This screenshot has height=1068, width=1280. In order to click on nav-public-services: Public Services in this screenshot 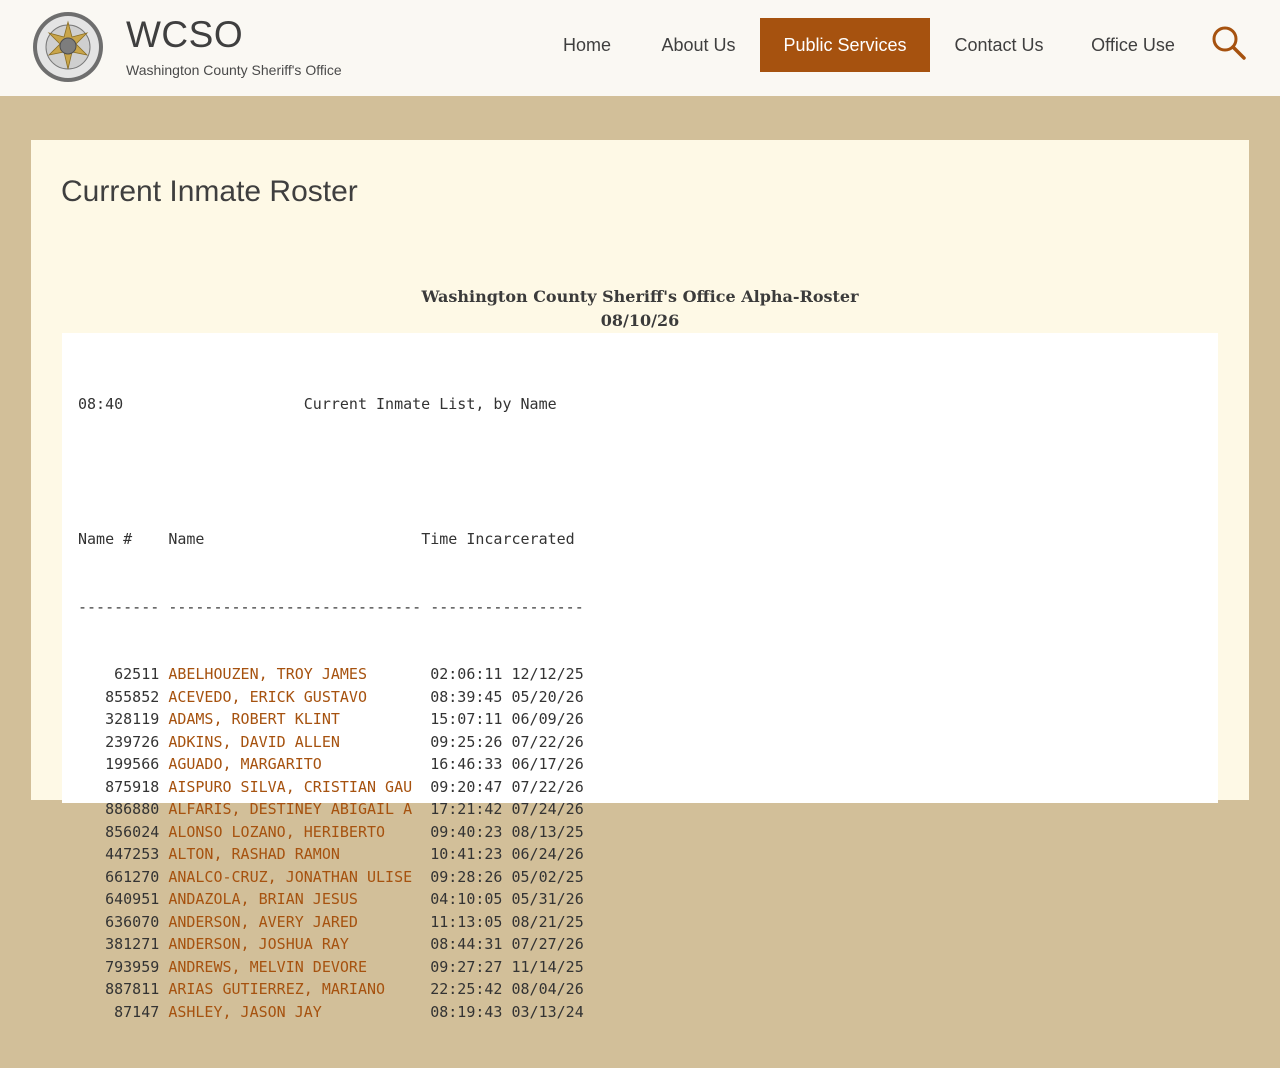, I will do `click(845, 45)`.